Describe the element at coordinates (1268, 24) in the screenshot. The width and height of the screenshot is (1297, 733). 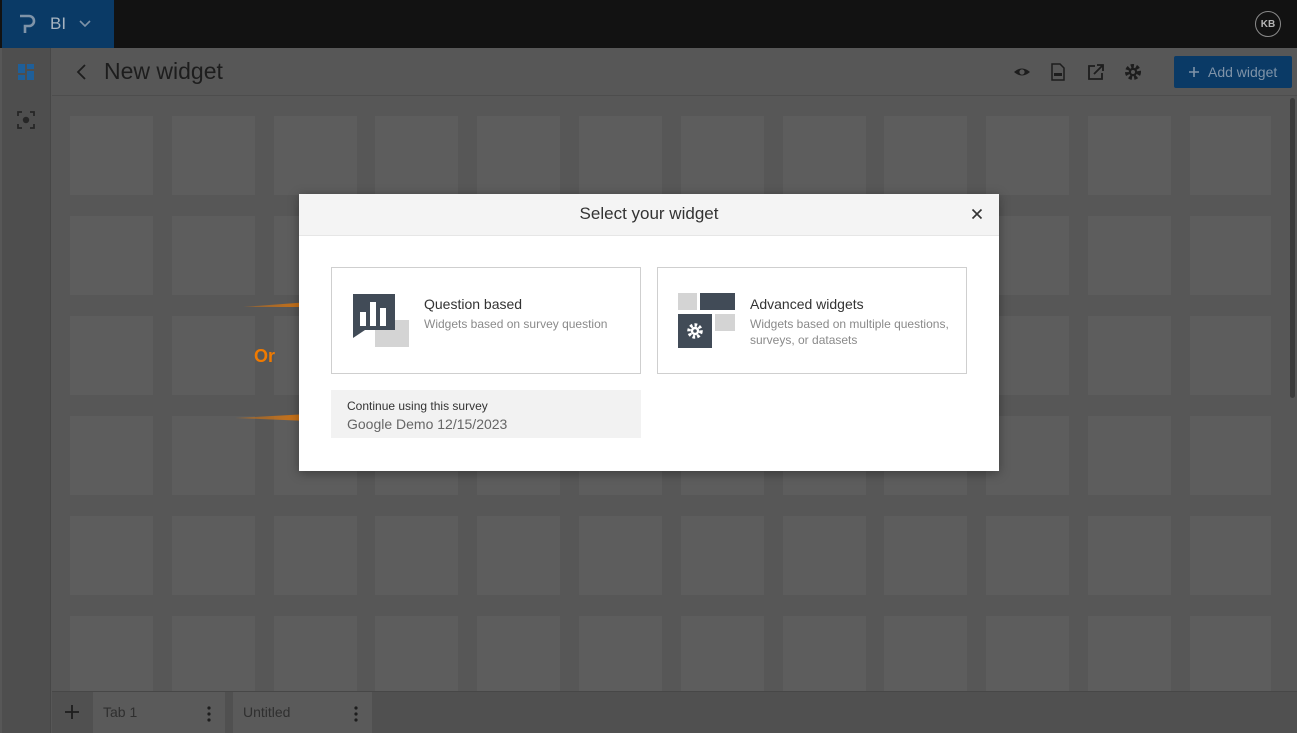
I see `avatar: KB` at that location.